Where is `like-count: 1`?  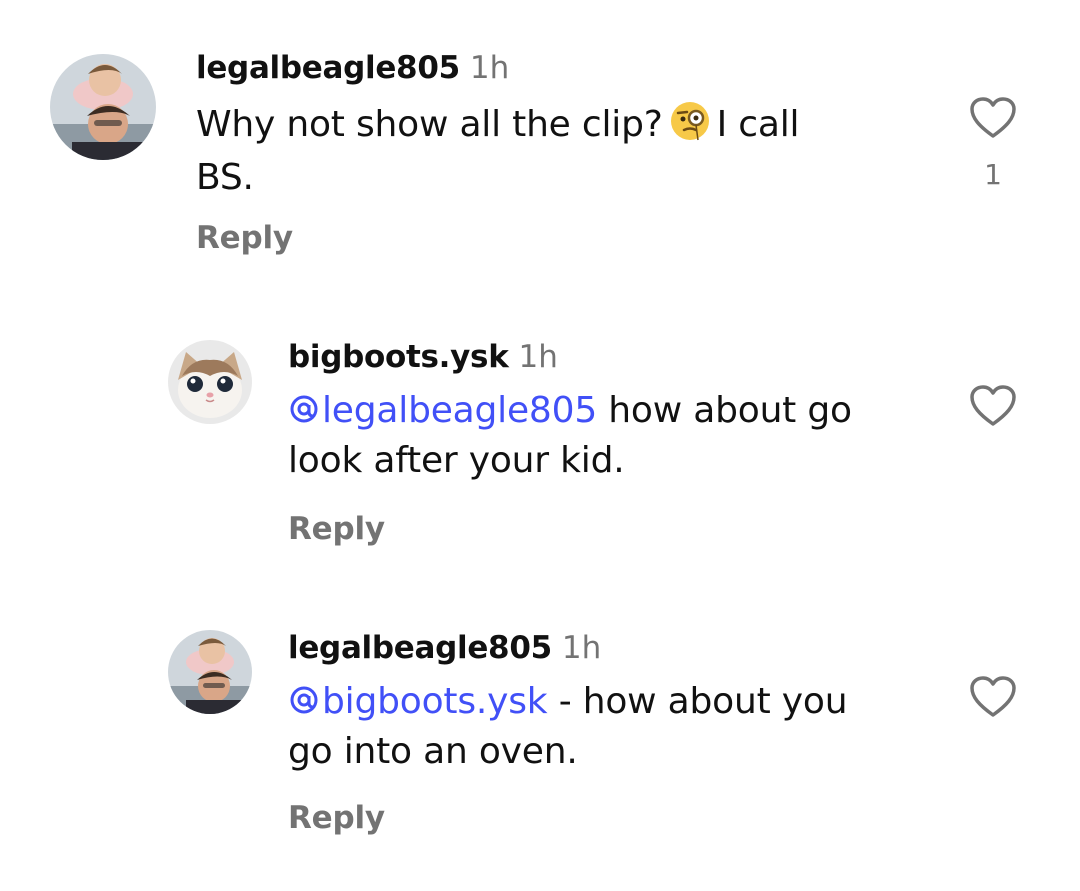
like-count: 1 is located at coordinates (993, 174).